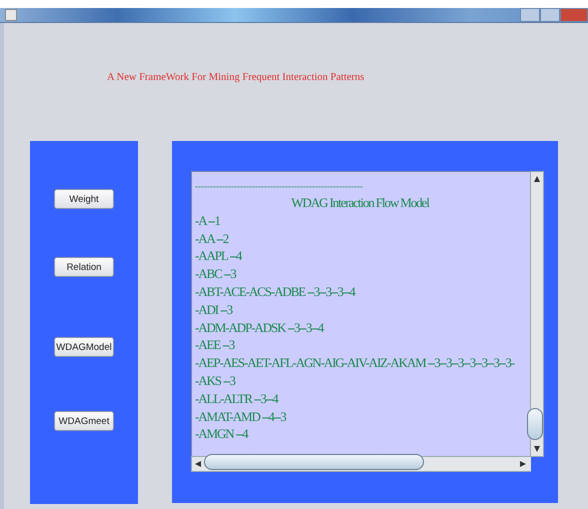  I want to click on output-line: -ABT-ACE-ACS-ADBE --3--3--3--4, so click(275, 291).